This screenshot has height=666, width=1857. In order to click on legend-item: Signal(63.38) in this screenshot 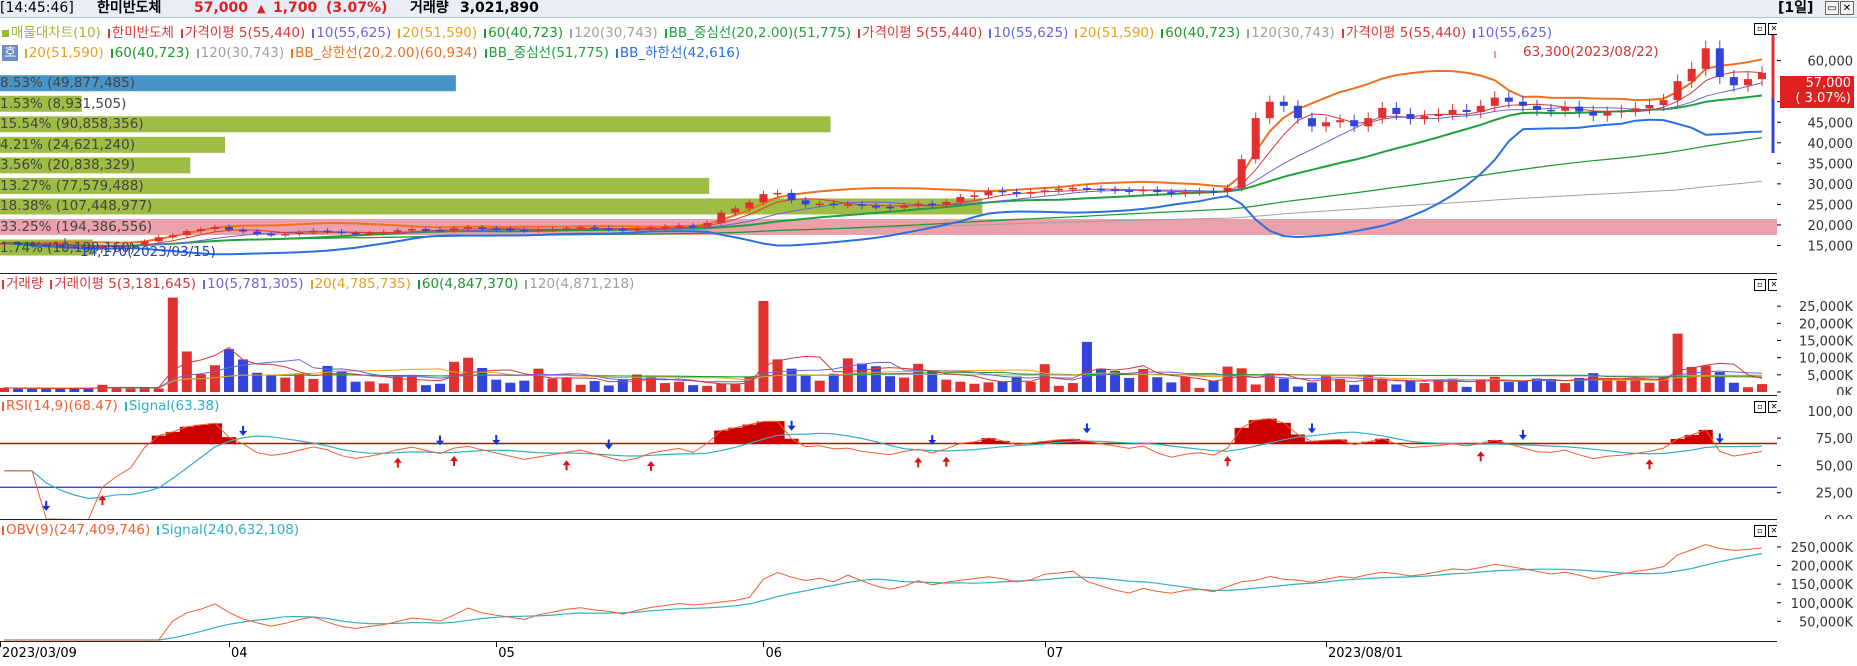, I will do `click(171, 406)`.